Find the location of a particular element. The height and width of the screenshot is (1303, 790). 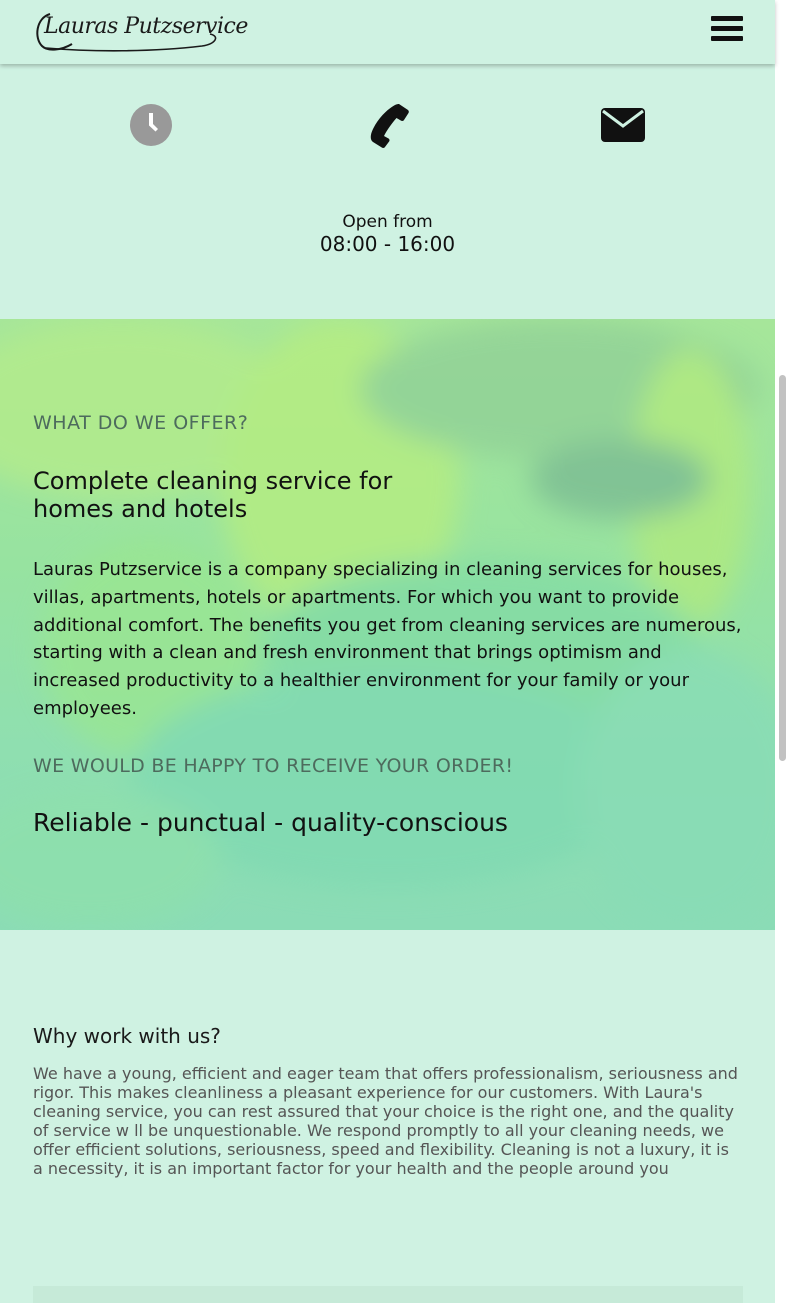

open-label: Open from is located at coordinates (387, 222).